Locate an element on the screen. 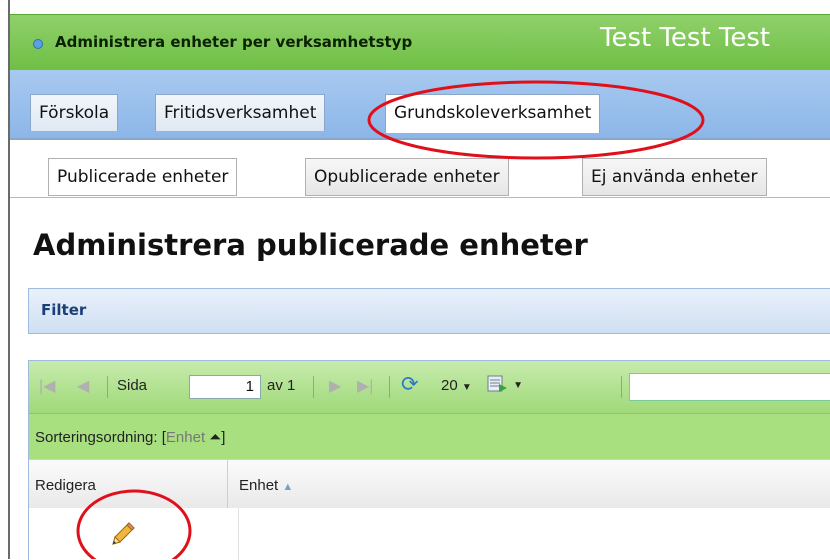 This screenshot has width=830, height=560. filter-label: Filter is located at coordinates (64, 310).